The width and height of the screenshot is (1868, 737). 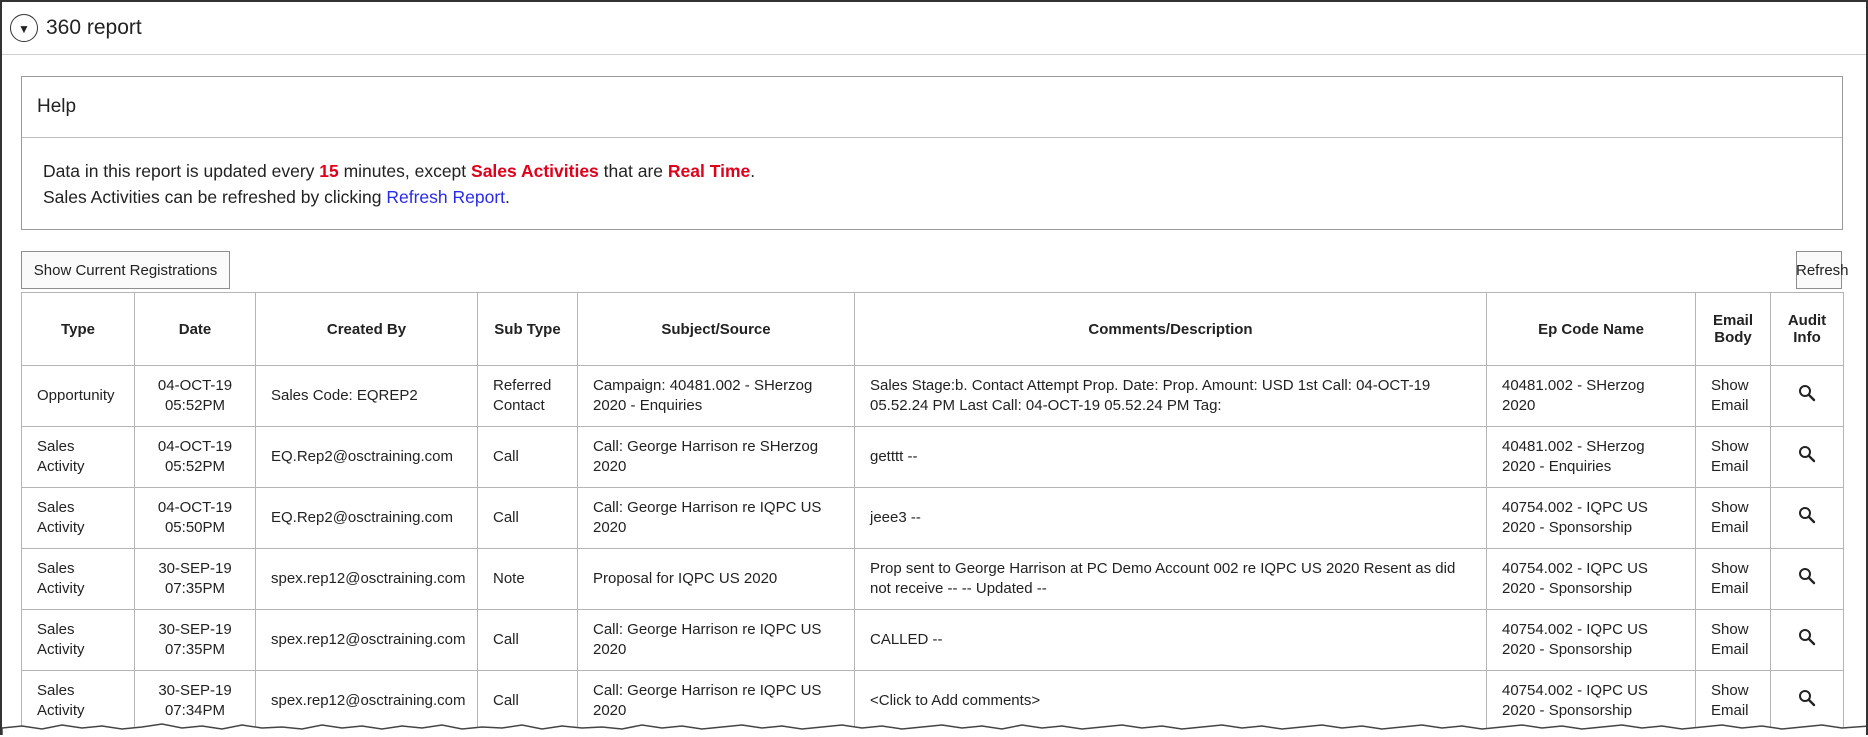 What do you see at coordinates (366, 396) in the screenshot?
I see `cell-created-by: Sales Code: EQREP2` at bounding box center [366, 396].